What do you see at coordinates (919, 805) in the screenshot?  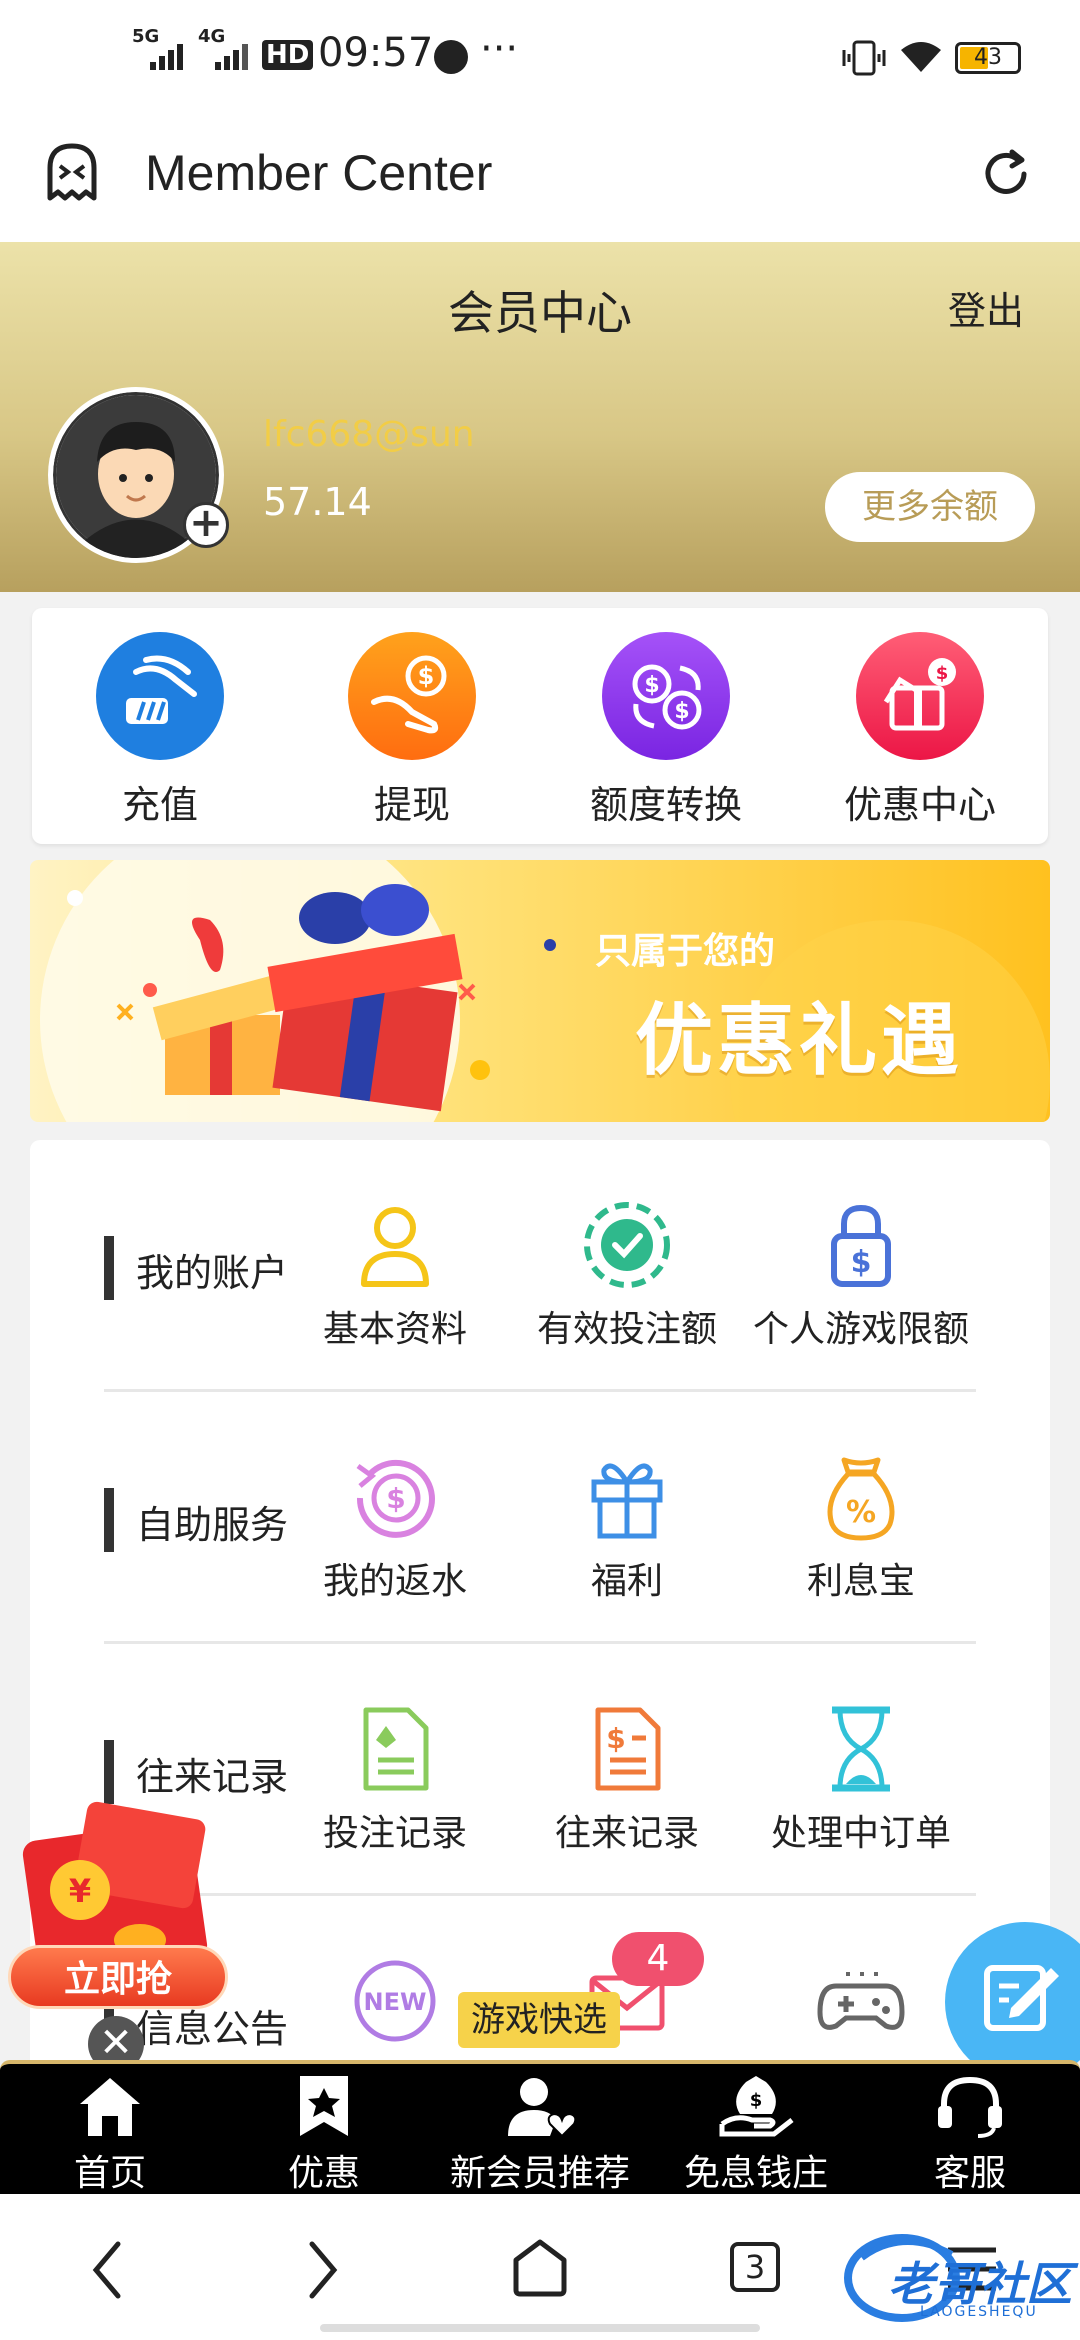 I see `promo-center-label: 优惠中心` at bounding box center [919, 805].